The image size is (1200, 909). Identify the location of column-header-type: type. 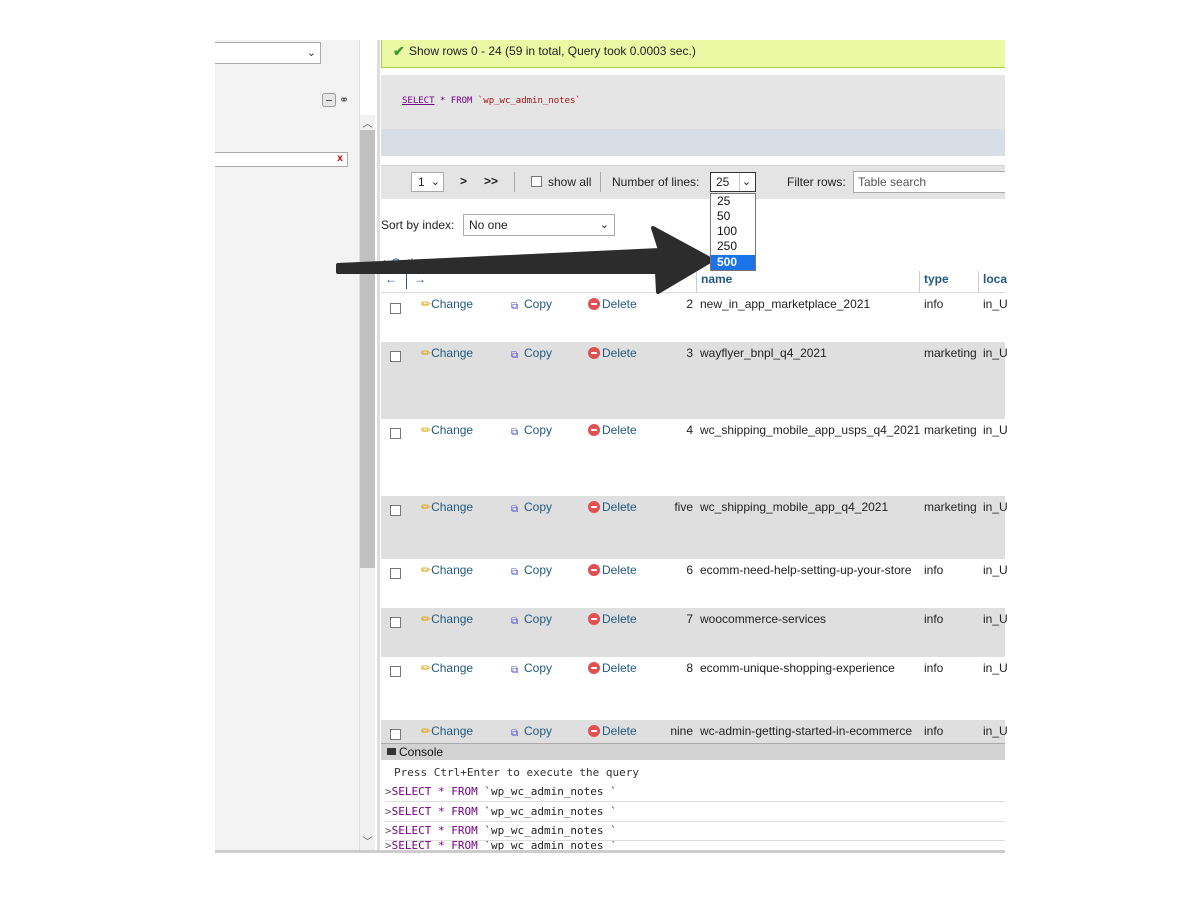
(936, 279).